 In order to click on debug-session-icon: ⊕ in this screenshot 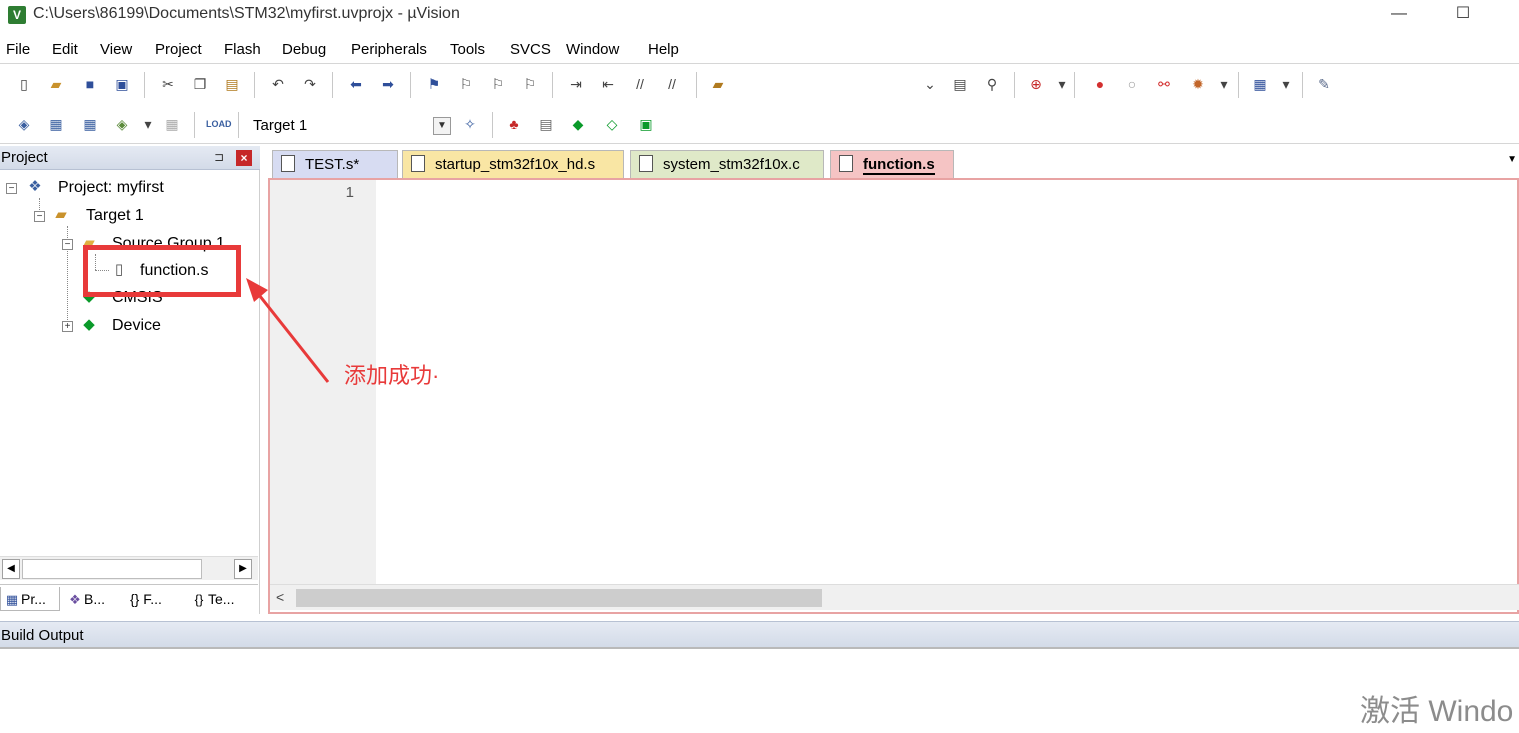, I will do `click(1036, 84)`.